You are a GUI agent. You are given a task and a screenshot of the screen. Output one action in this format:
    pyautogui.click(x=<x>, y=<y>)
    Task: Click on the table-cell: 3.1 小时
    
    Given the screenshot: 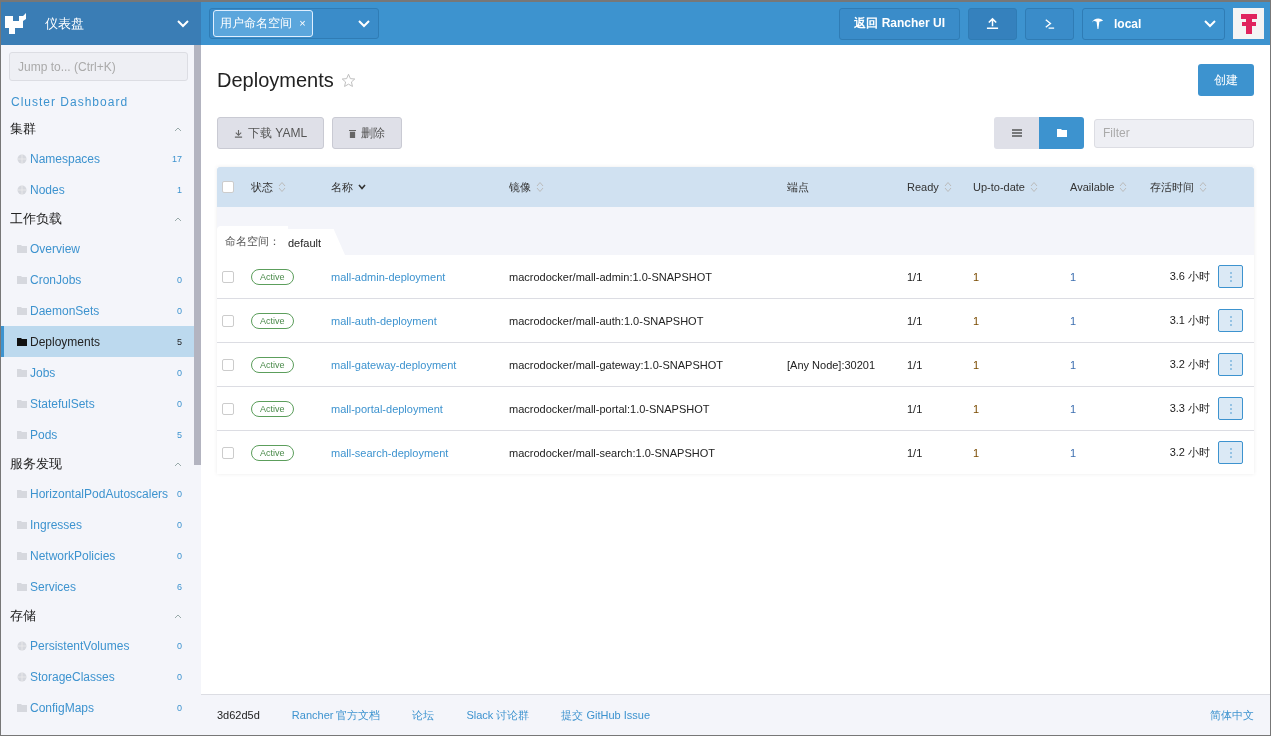 What is the action you would take?
    pyautogui.click(x=1189, y=320)
    